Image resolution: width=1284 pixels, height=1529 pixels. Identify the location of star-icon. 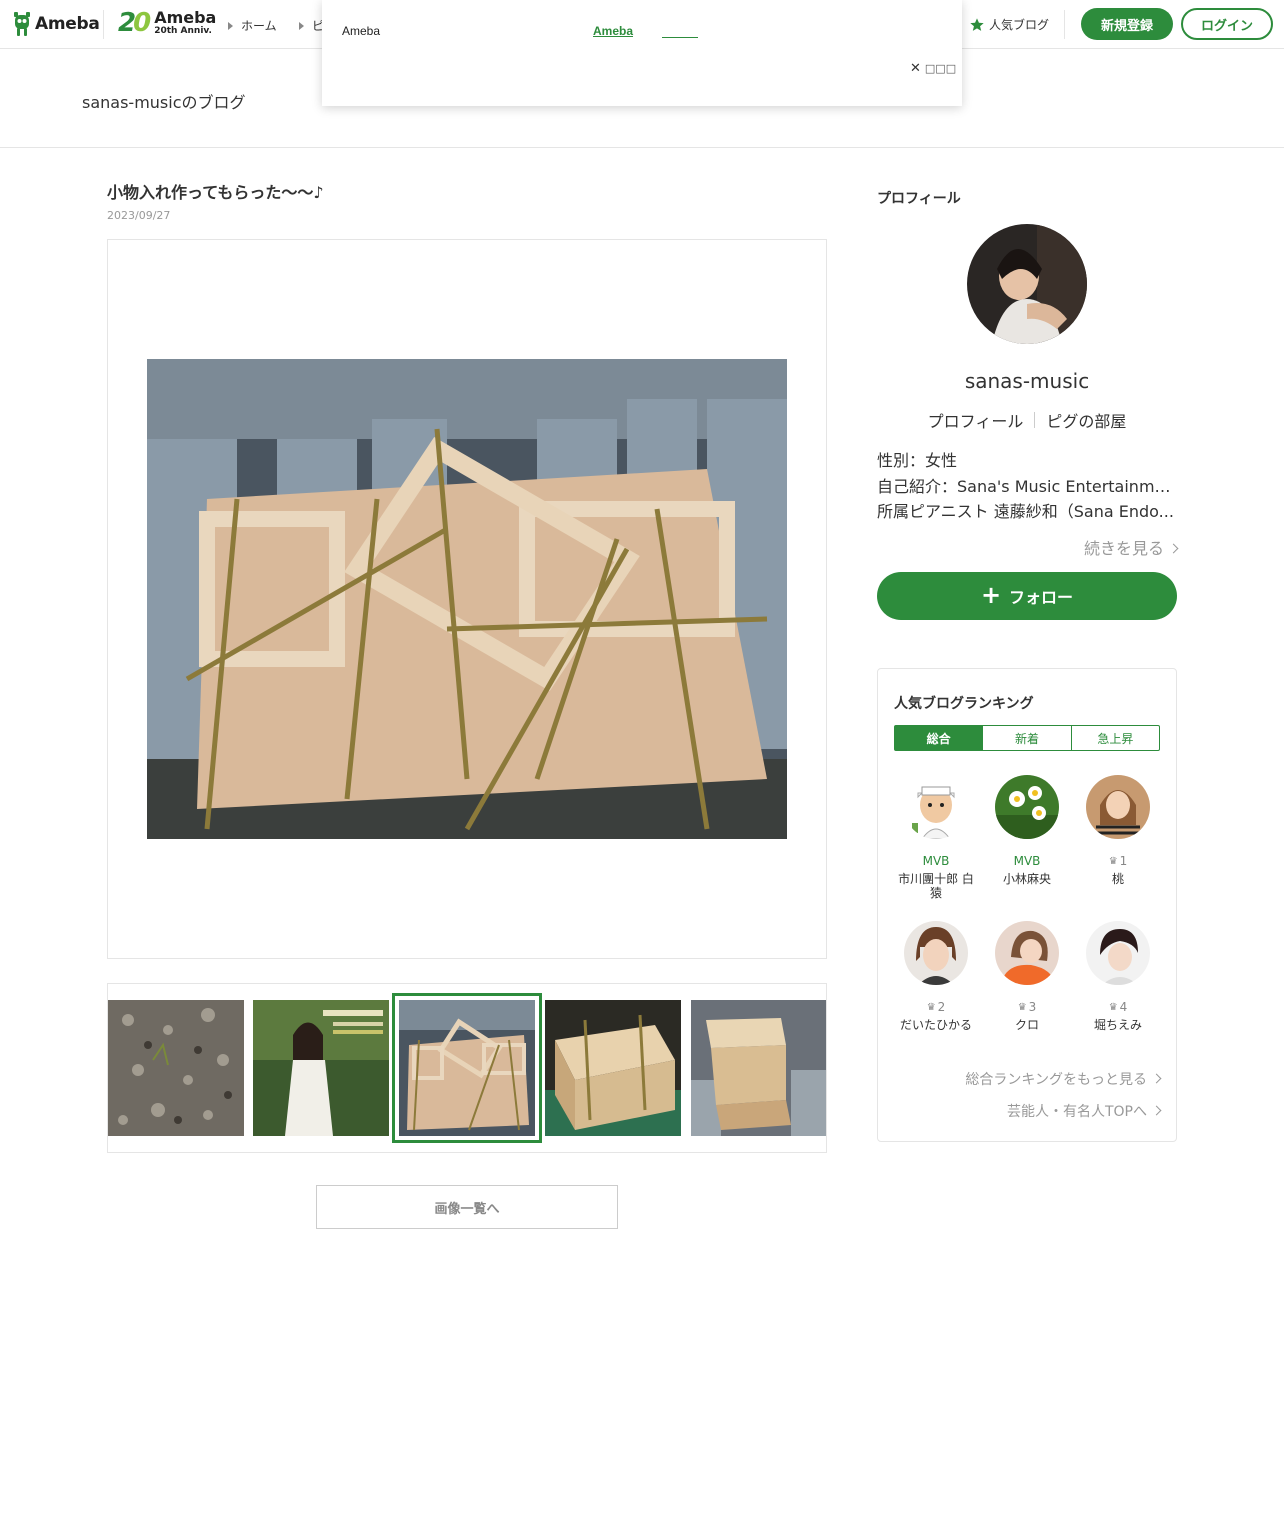
(977, 25).